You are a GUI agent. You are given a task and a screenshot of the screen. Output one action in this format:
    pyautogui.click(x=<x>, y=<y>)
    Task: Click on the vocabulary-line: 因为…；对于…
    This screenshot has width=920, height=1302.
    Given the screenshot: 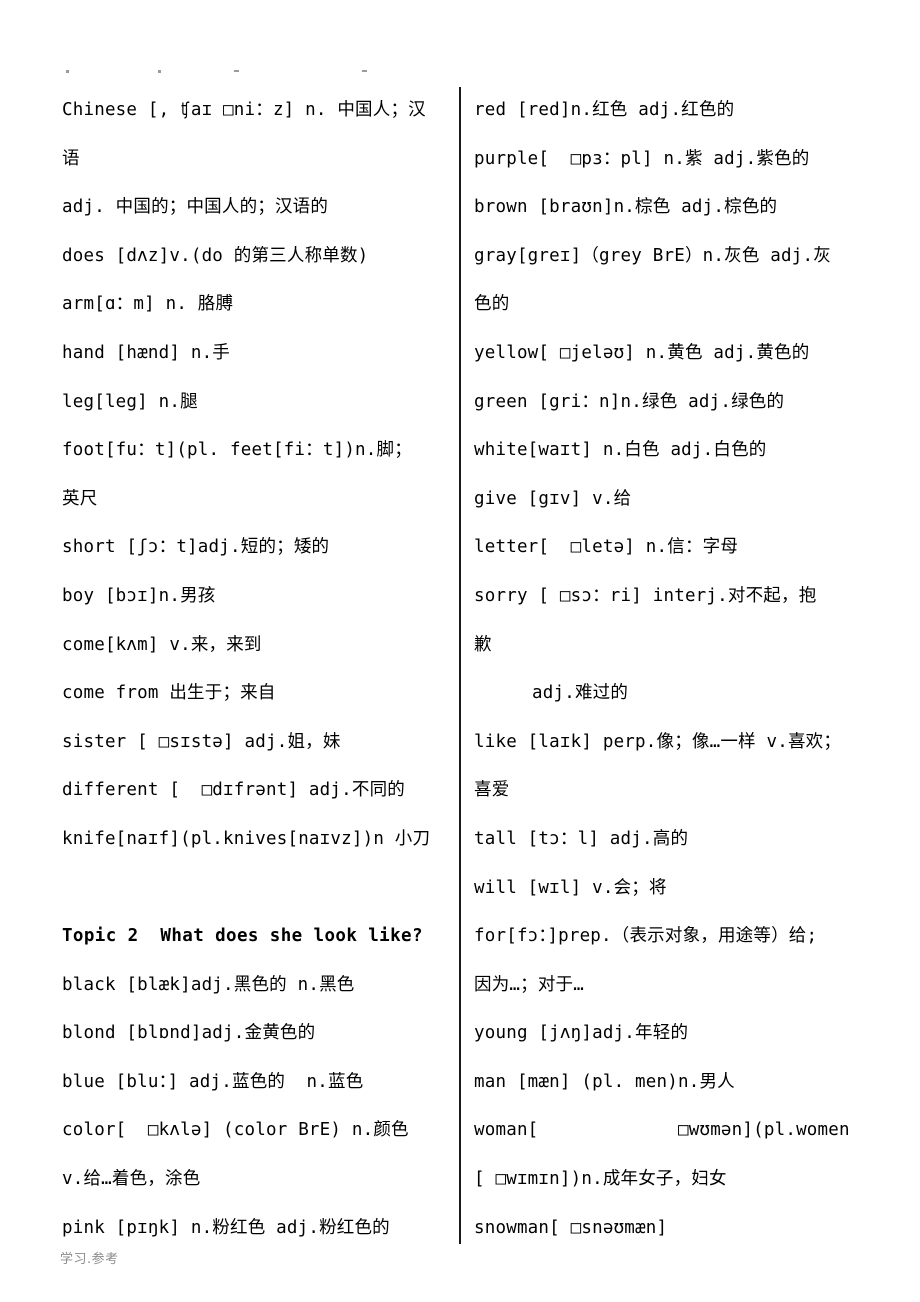 What is the action you would take?
    pyautogui.click(x=529, y=984)
    